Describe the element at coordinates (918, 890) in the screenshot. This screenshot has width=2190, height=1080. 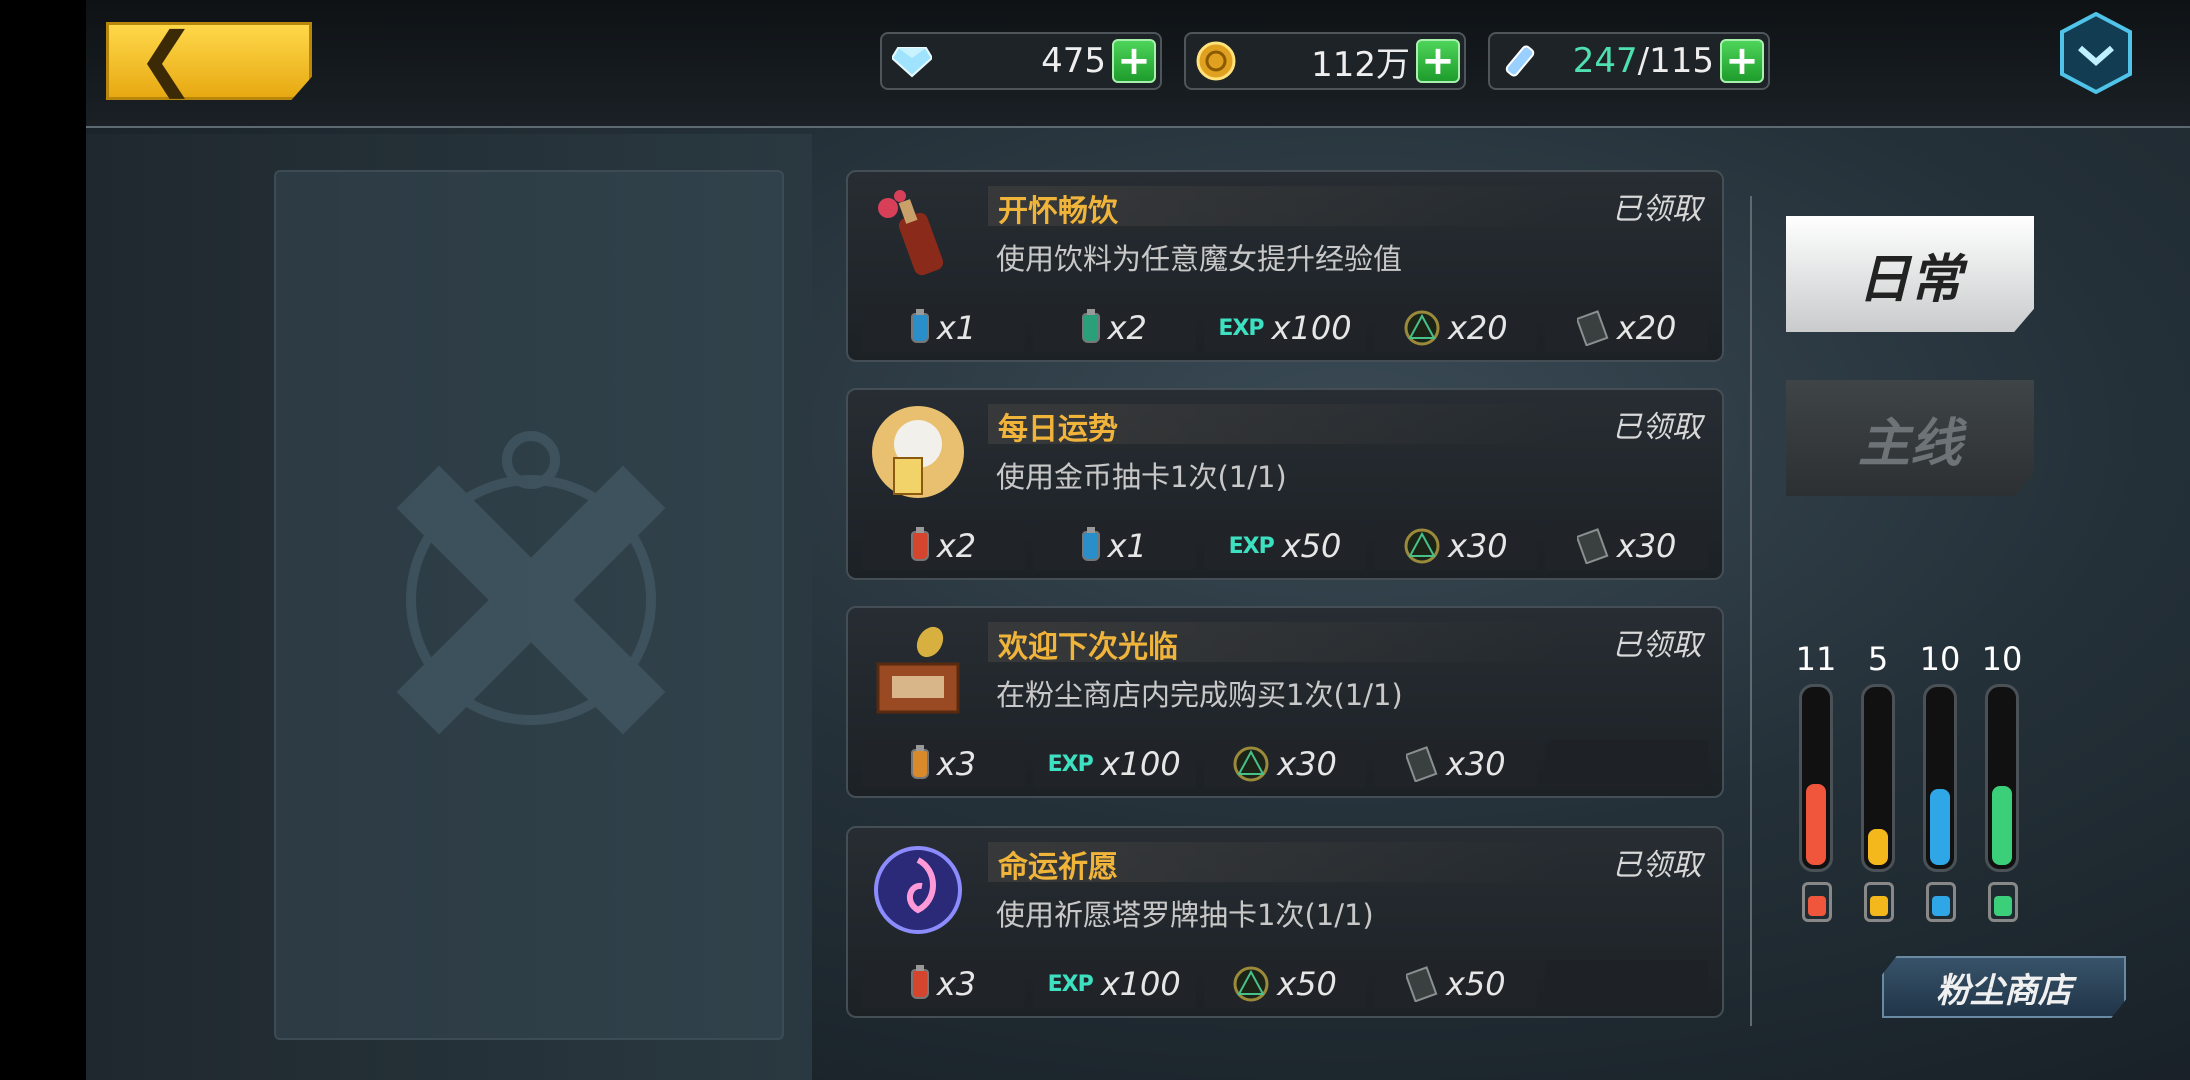
I see `tarot-orb-icon` at that location.